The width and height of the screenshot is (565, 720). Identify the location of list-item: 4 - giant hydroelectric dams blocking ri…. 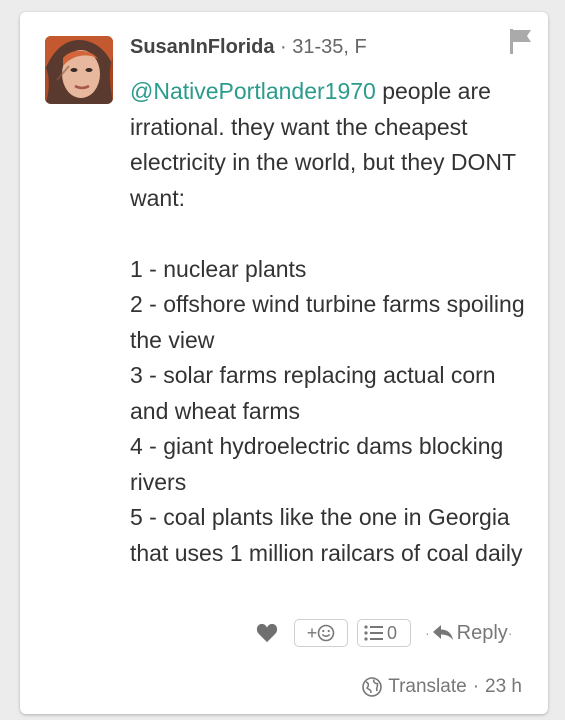
(317, 464).